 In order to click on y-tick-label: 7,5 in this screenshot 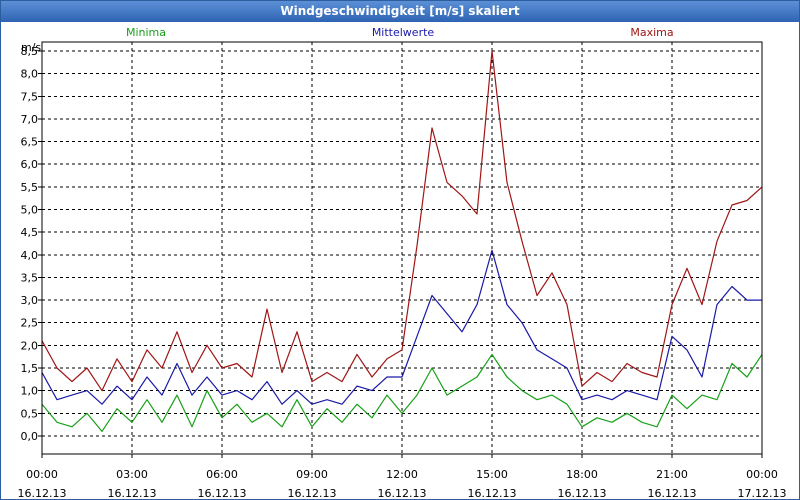, I will do `click(30, 96)`.